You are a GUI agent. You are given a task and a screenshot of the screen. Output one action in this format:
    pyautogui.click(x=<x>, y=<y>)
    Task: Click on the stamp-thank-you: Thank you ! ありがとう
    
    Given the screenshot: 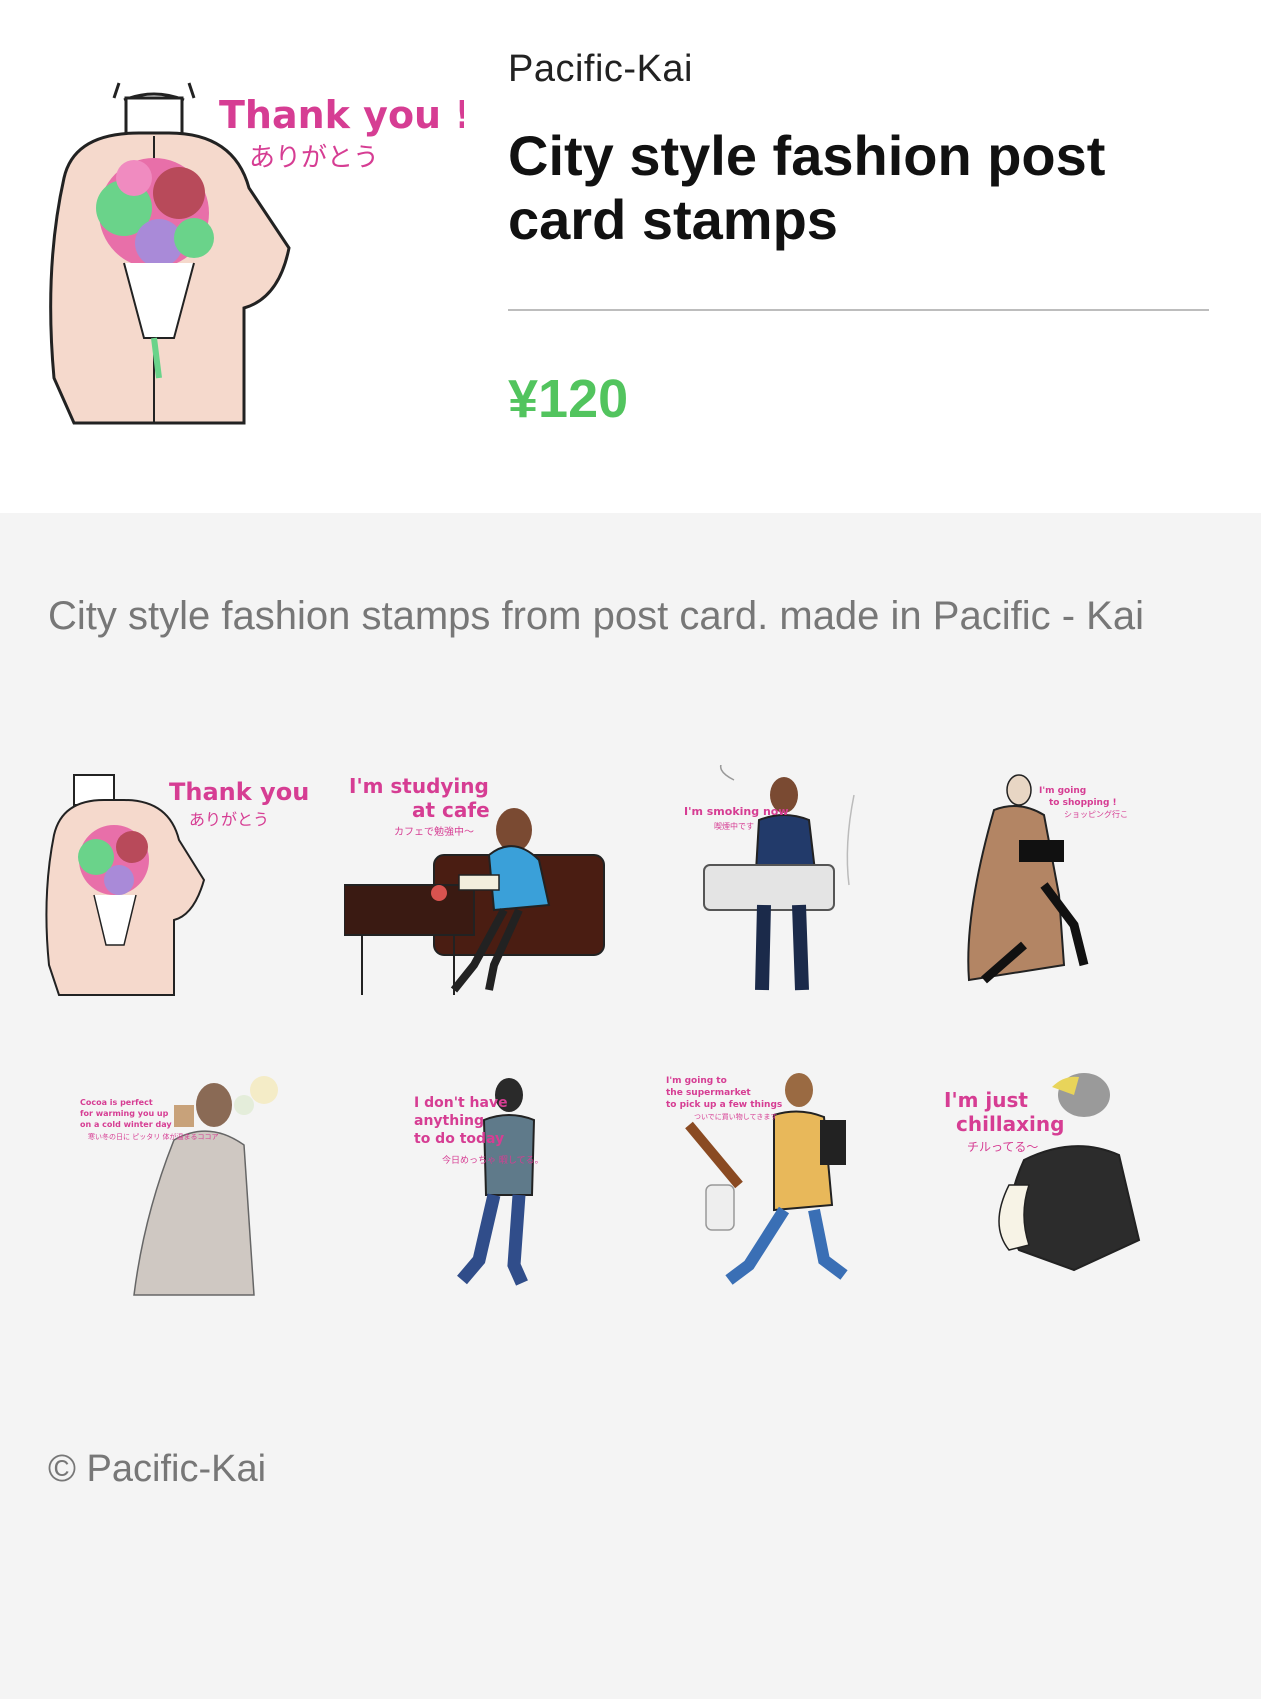 What is the action you would take?
    pyautogui.click(x=179, y=885)
    